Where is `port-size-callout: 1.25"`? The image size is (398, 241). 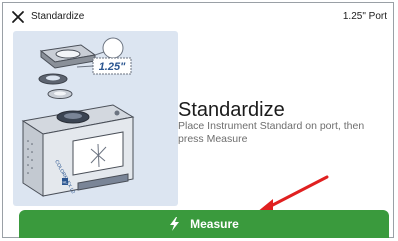
port-size-callout: 1.25" is located at coordinates (112, 67).